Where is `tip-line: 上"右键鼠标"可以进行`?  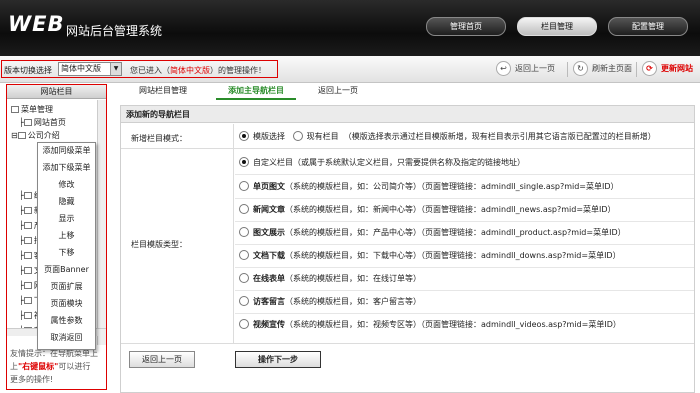
tip-line: 上"右键鼠标"可以进行 is located at coordinates (57, 366).